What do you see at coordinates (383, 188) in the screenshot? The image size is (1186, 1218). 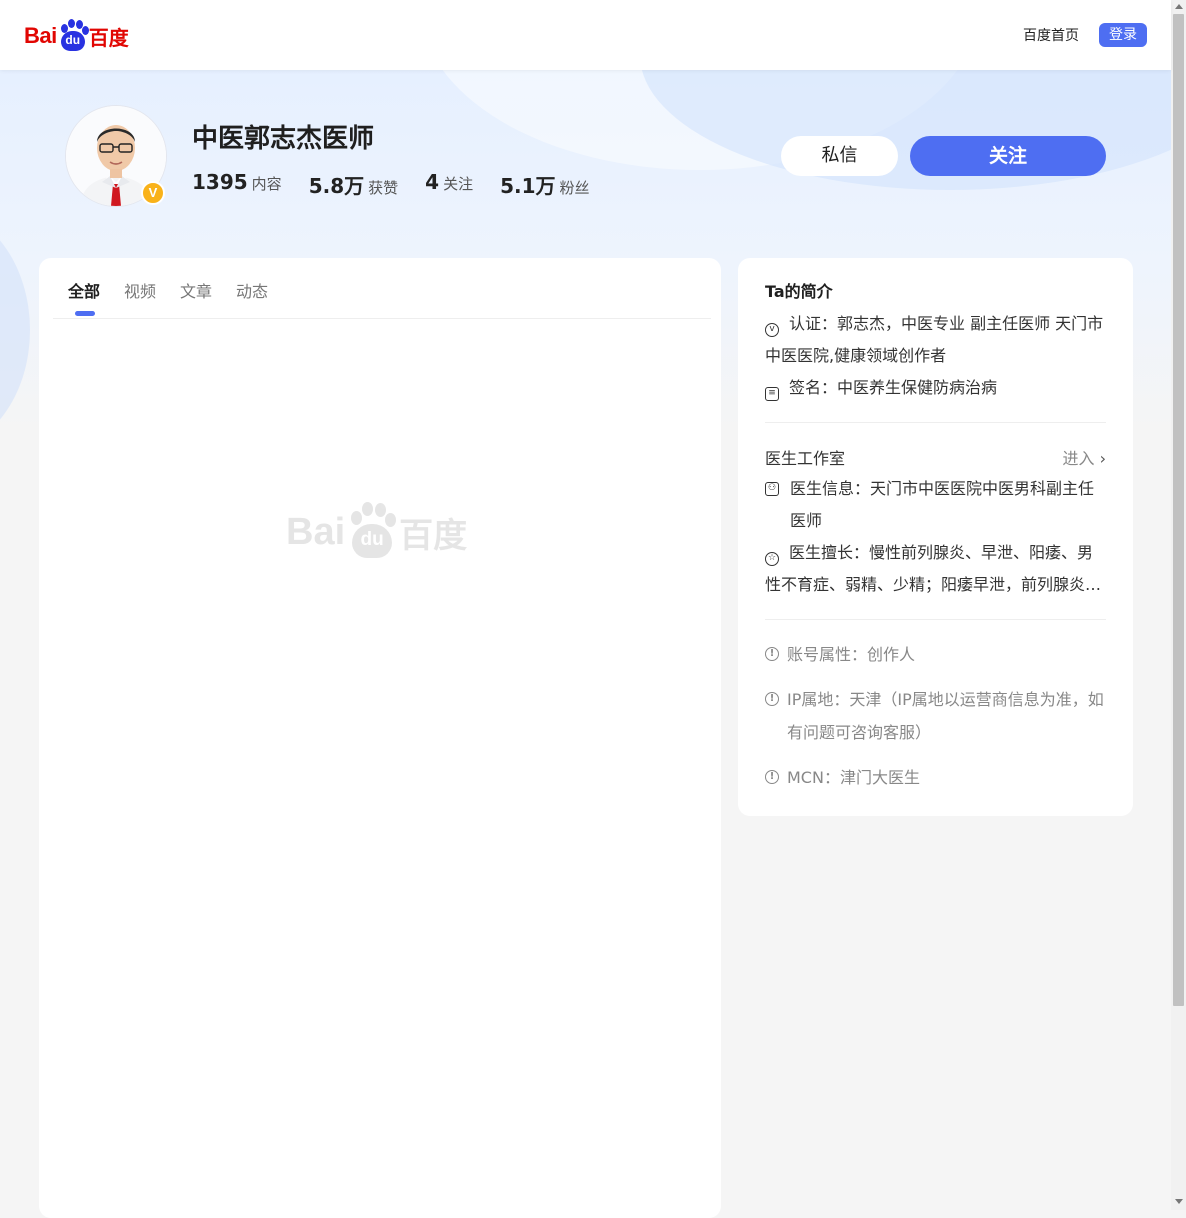 I see `stat-likes-label: 获赞` at bounding box center [383, 188].